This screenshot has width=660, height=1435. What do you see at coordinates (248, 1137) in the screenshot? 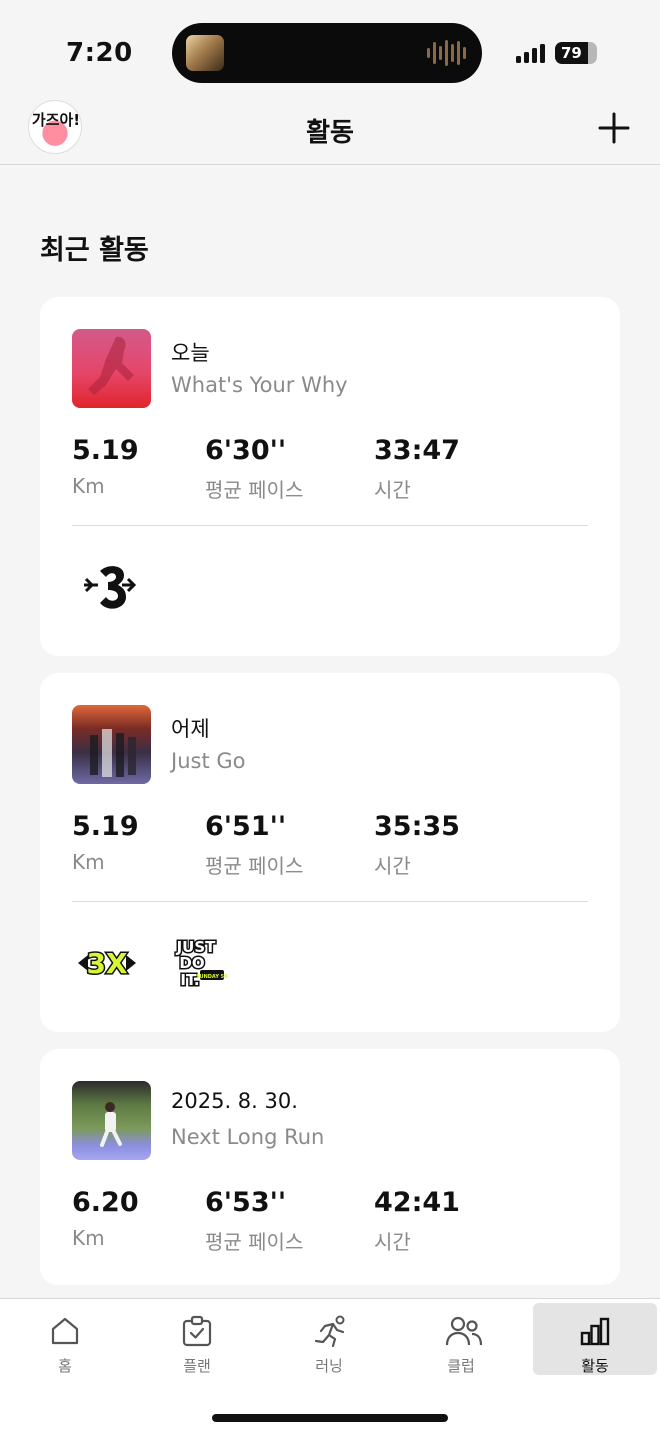
I see `activity-name: Next Long Run` at bounding box center [248, 1137].